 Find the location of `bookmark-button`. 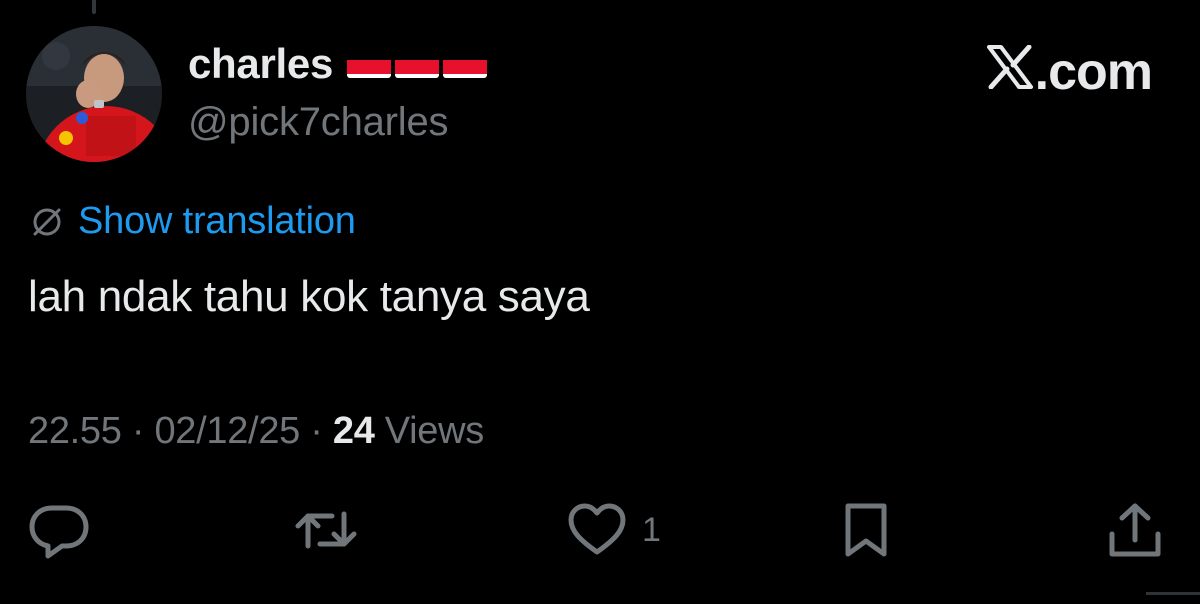

bookmark-button is located at coordinates (866, 530).